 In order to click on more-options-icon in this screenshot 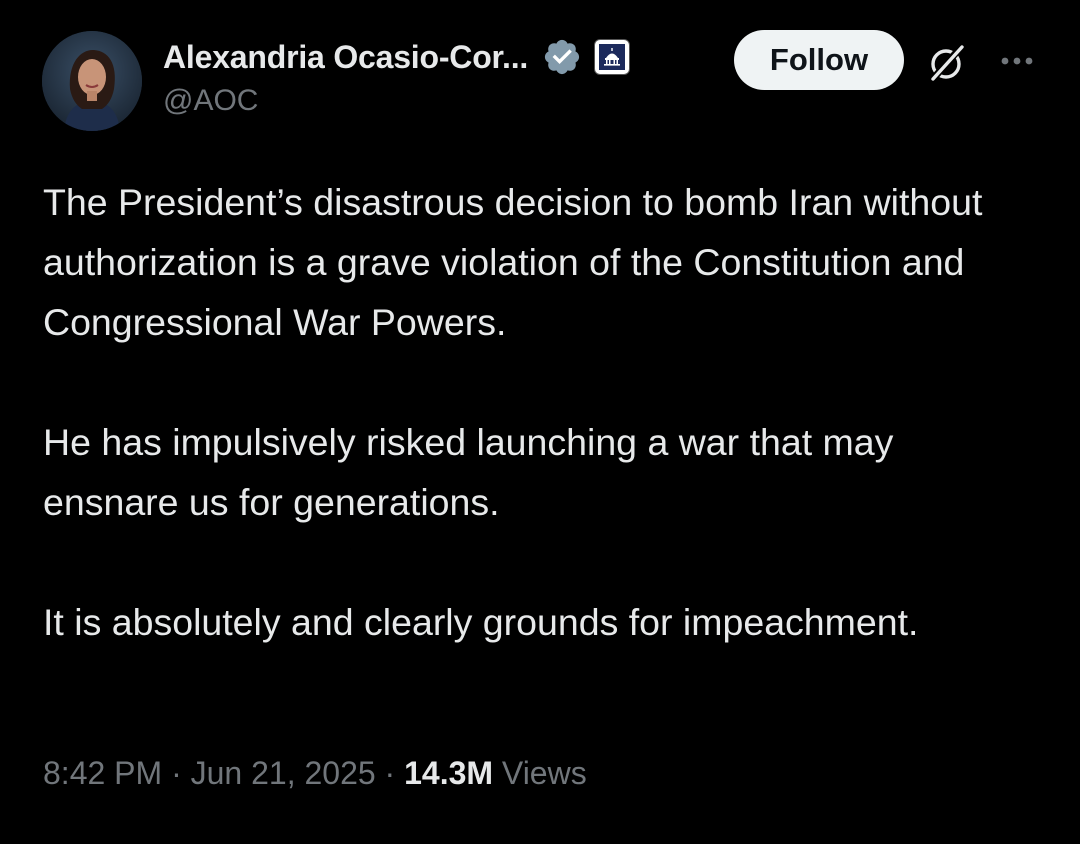, I will do `click(1017, 61)`.